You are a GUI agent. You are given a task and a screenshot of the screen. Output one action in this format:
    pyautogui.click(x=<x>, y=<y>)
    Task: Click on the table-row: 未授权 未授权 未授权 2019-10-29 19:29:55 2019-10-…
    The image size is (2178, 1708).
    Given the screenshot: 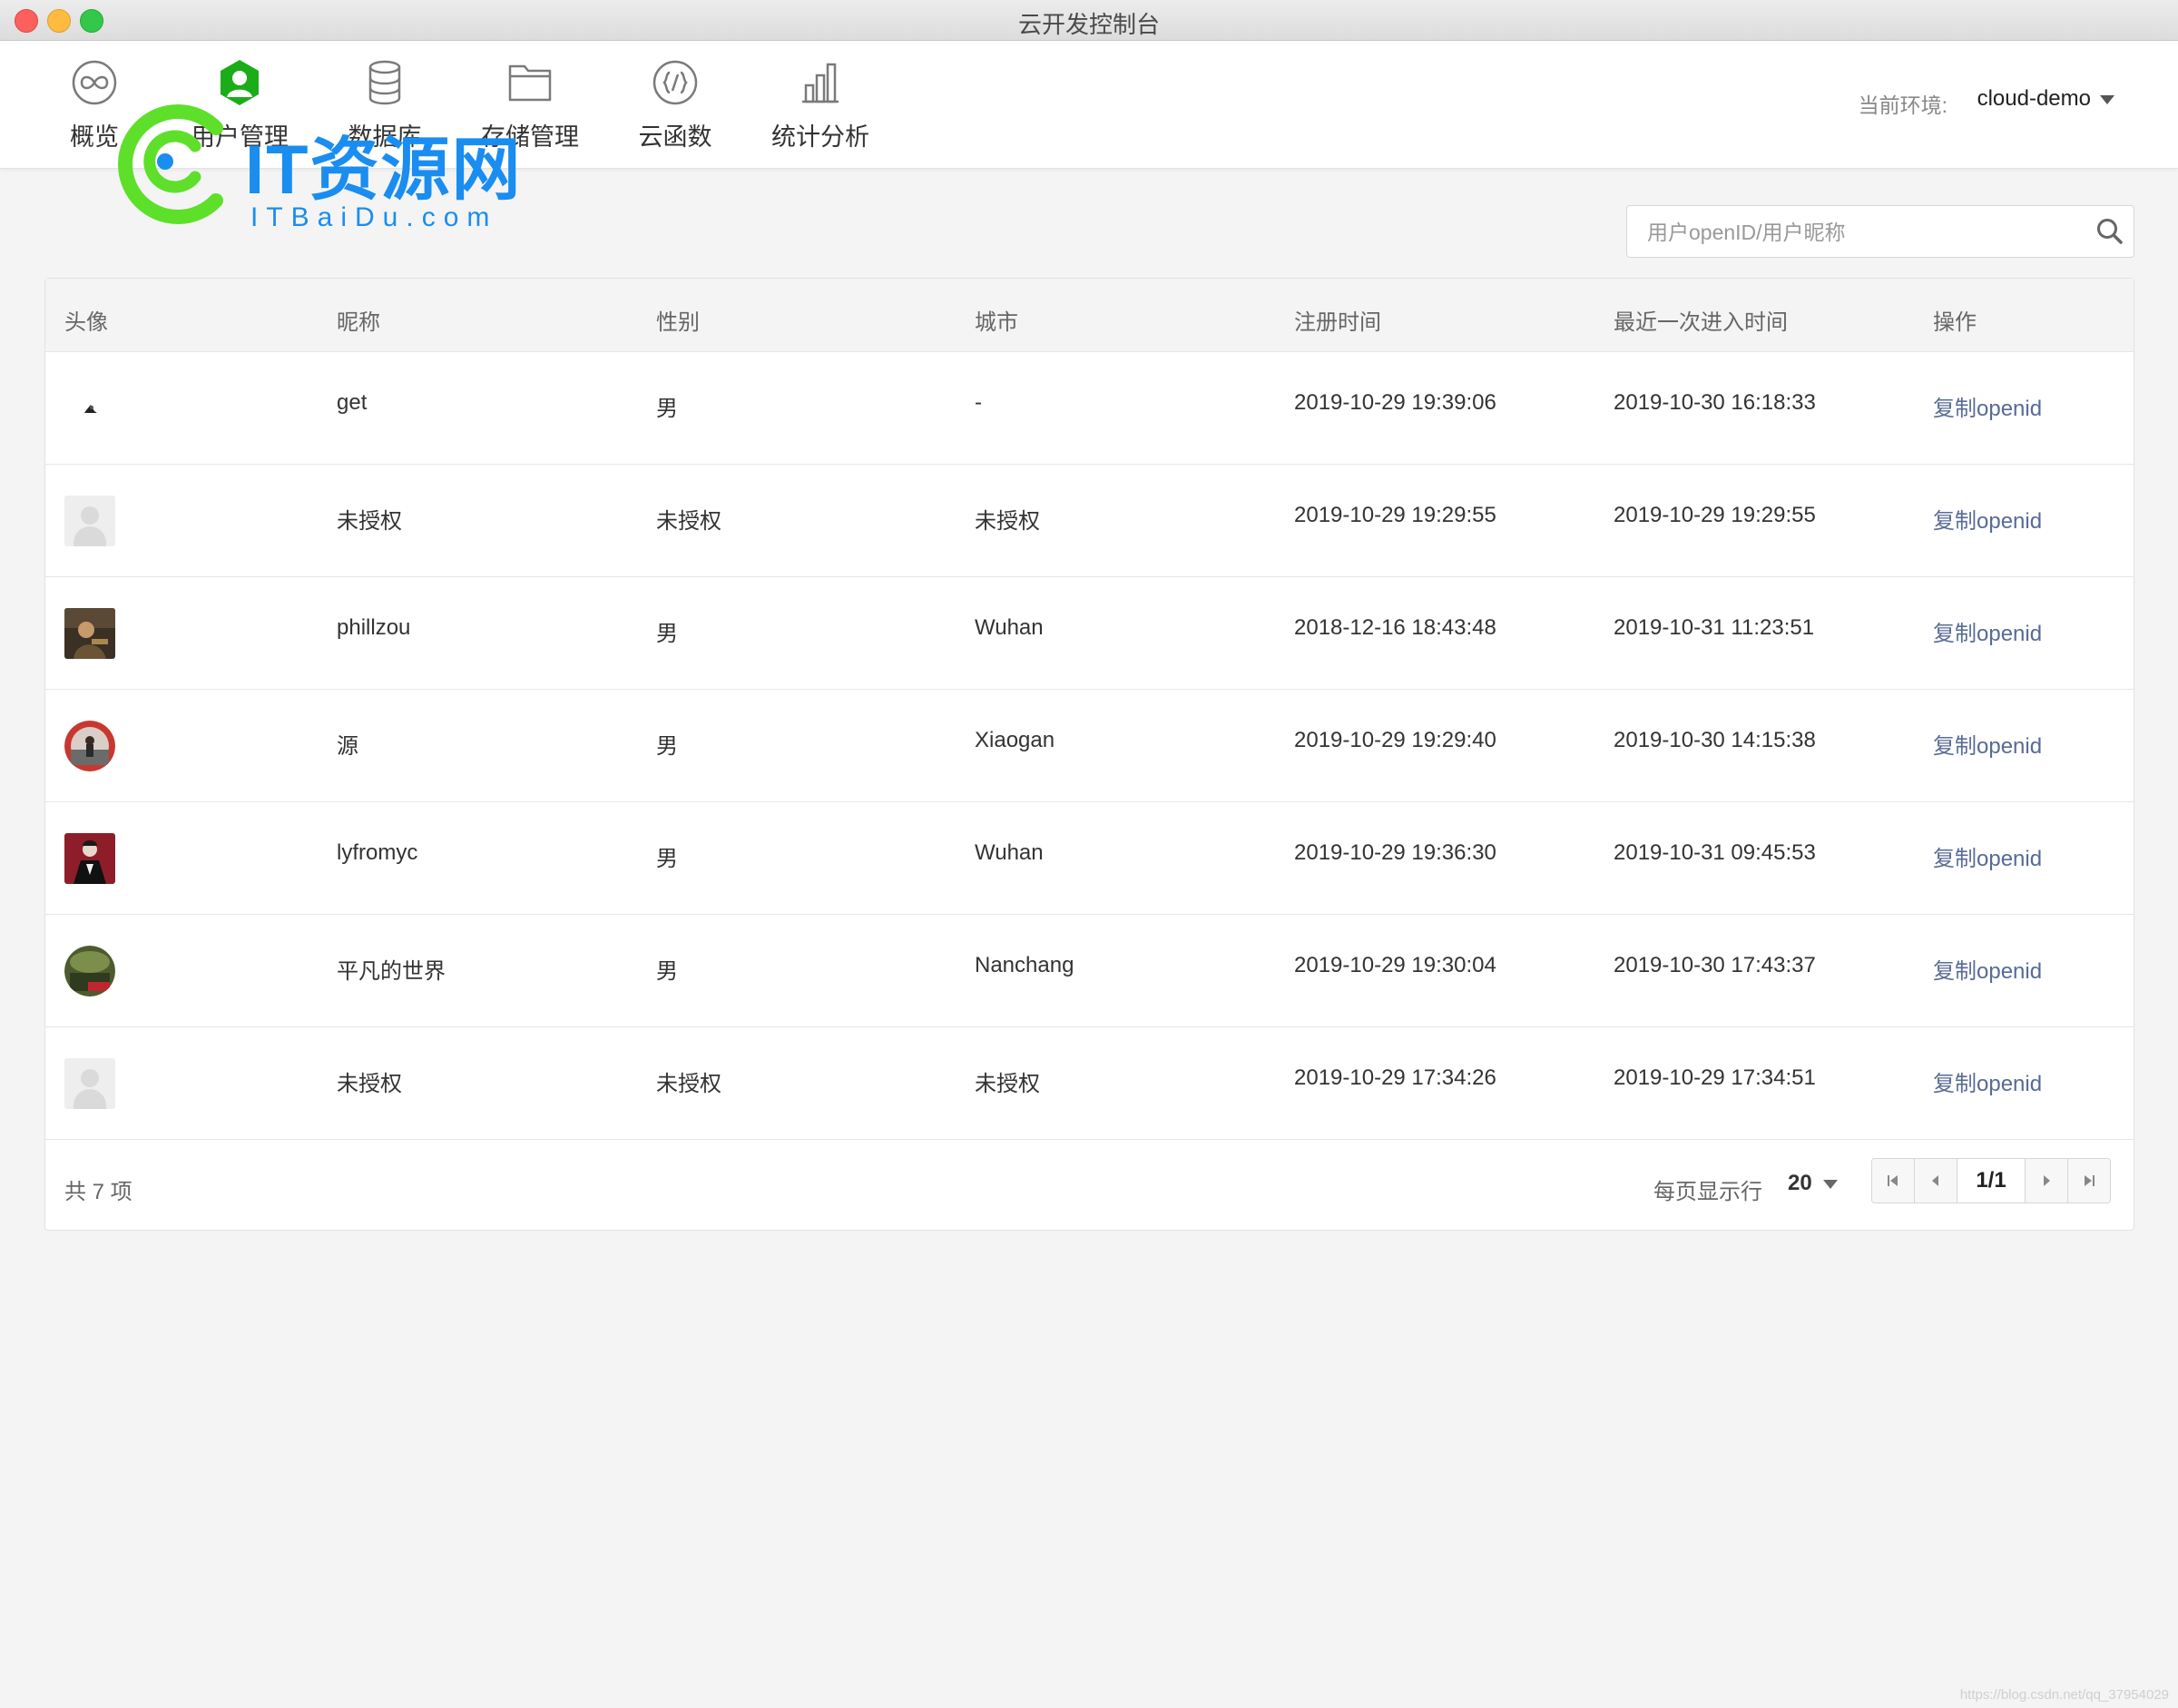 What is the action you would take?
    pyautogui.click(x=1089, y=521)
    